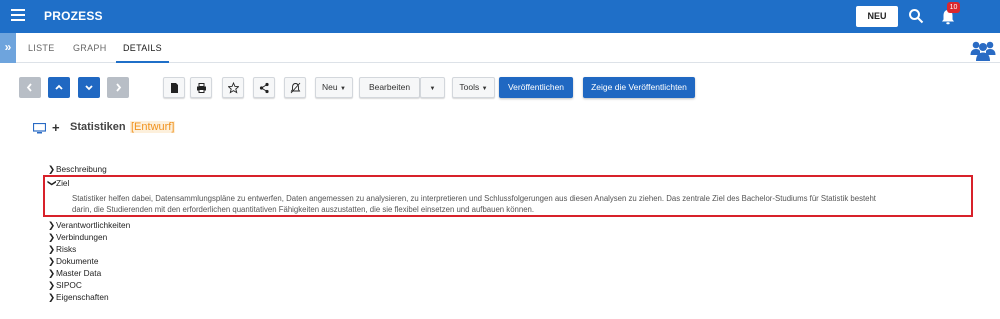 This screenshot has height=319, width=1000. What do you see at coordinates (59, 87) in the screenshot?
I see `move-up-button` at bounding box center [59, 87].